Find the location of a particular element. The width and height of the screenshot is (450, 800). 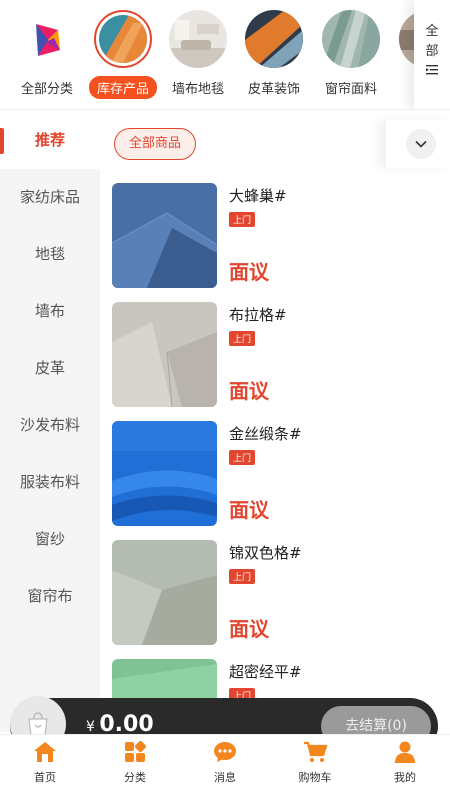

nav-label: 消息 is located at coordinates (225, 777).